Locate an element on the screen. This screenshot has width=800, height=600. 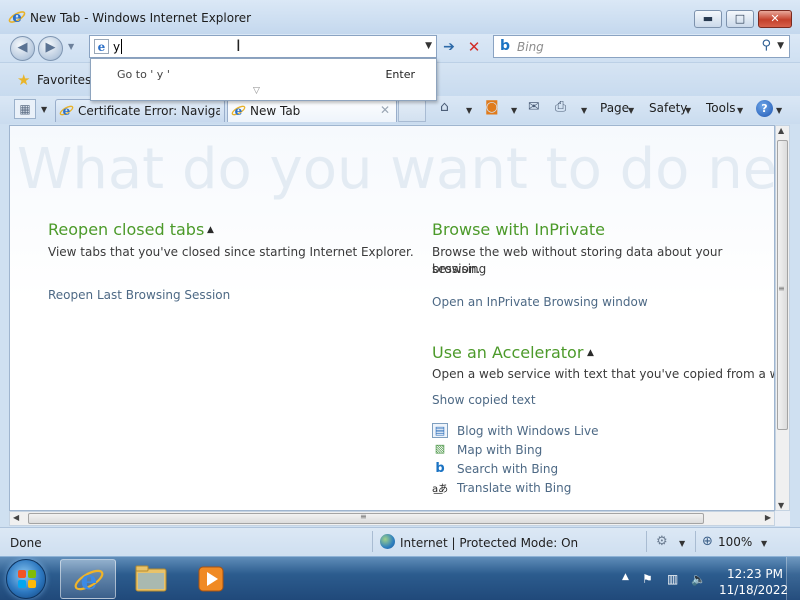
forward-arrow-icon: ▶ is located at coordinates (50, 47).